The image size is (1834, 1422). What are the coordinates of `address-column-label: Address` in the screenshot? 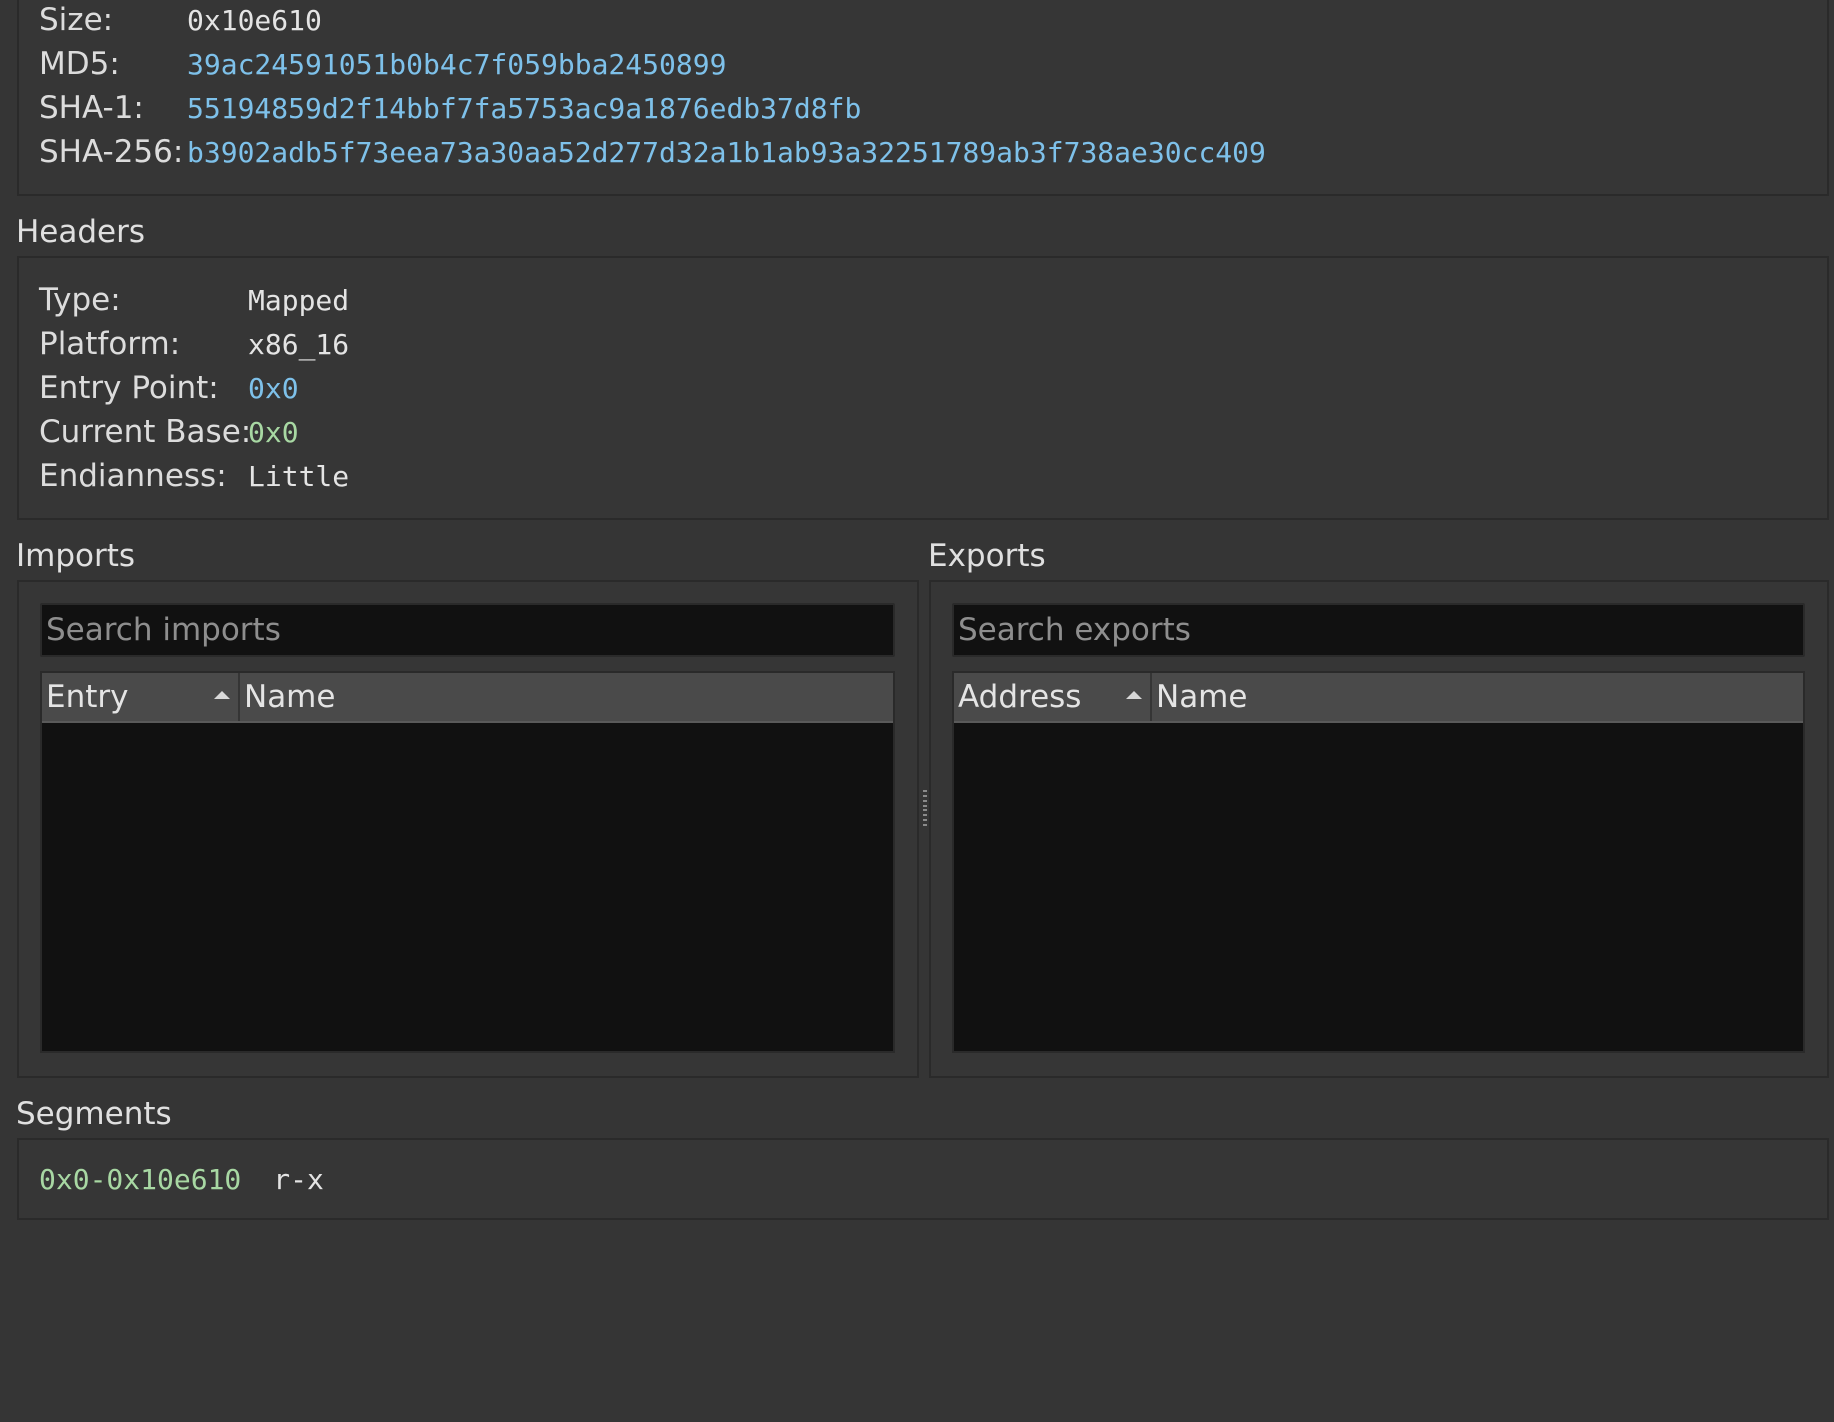 It's located at (1020, 697).